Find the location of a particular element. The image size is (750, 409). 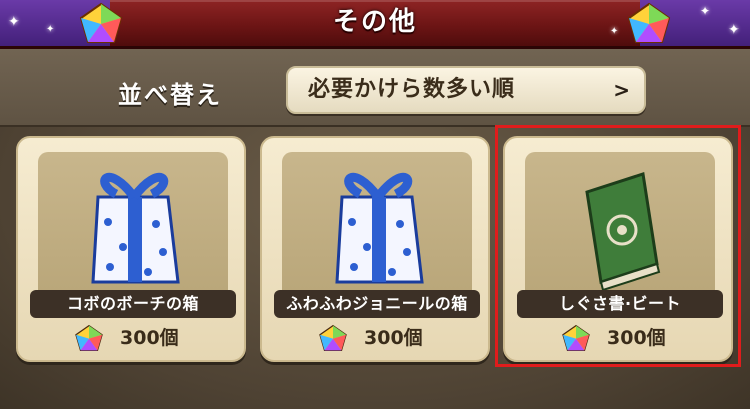

header-bar: ✦ ✦ ✦ ✦ ✦ その他 is located at coordinates (375, 24).